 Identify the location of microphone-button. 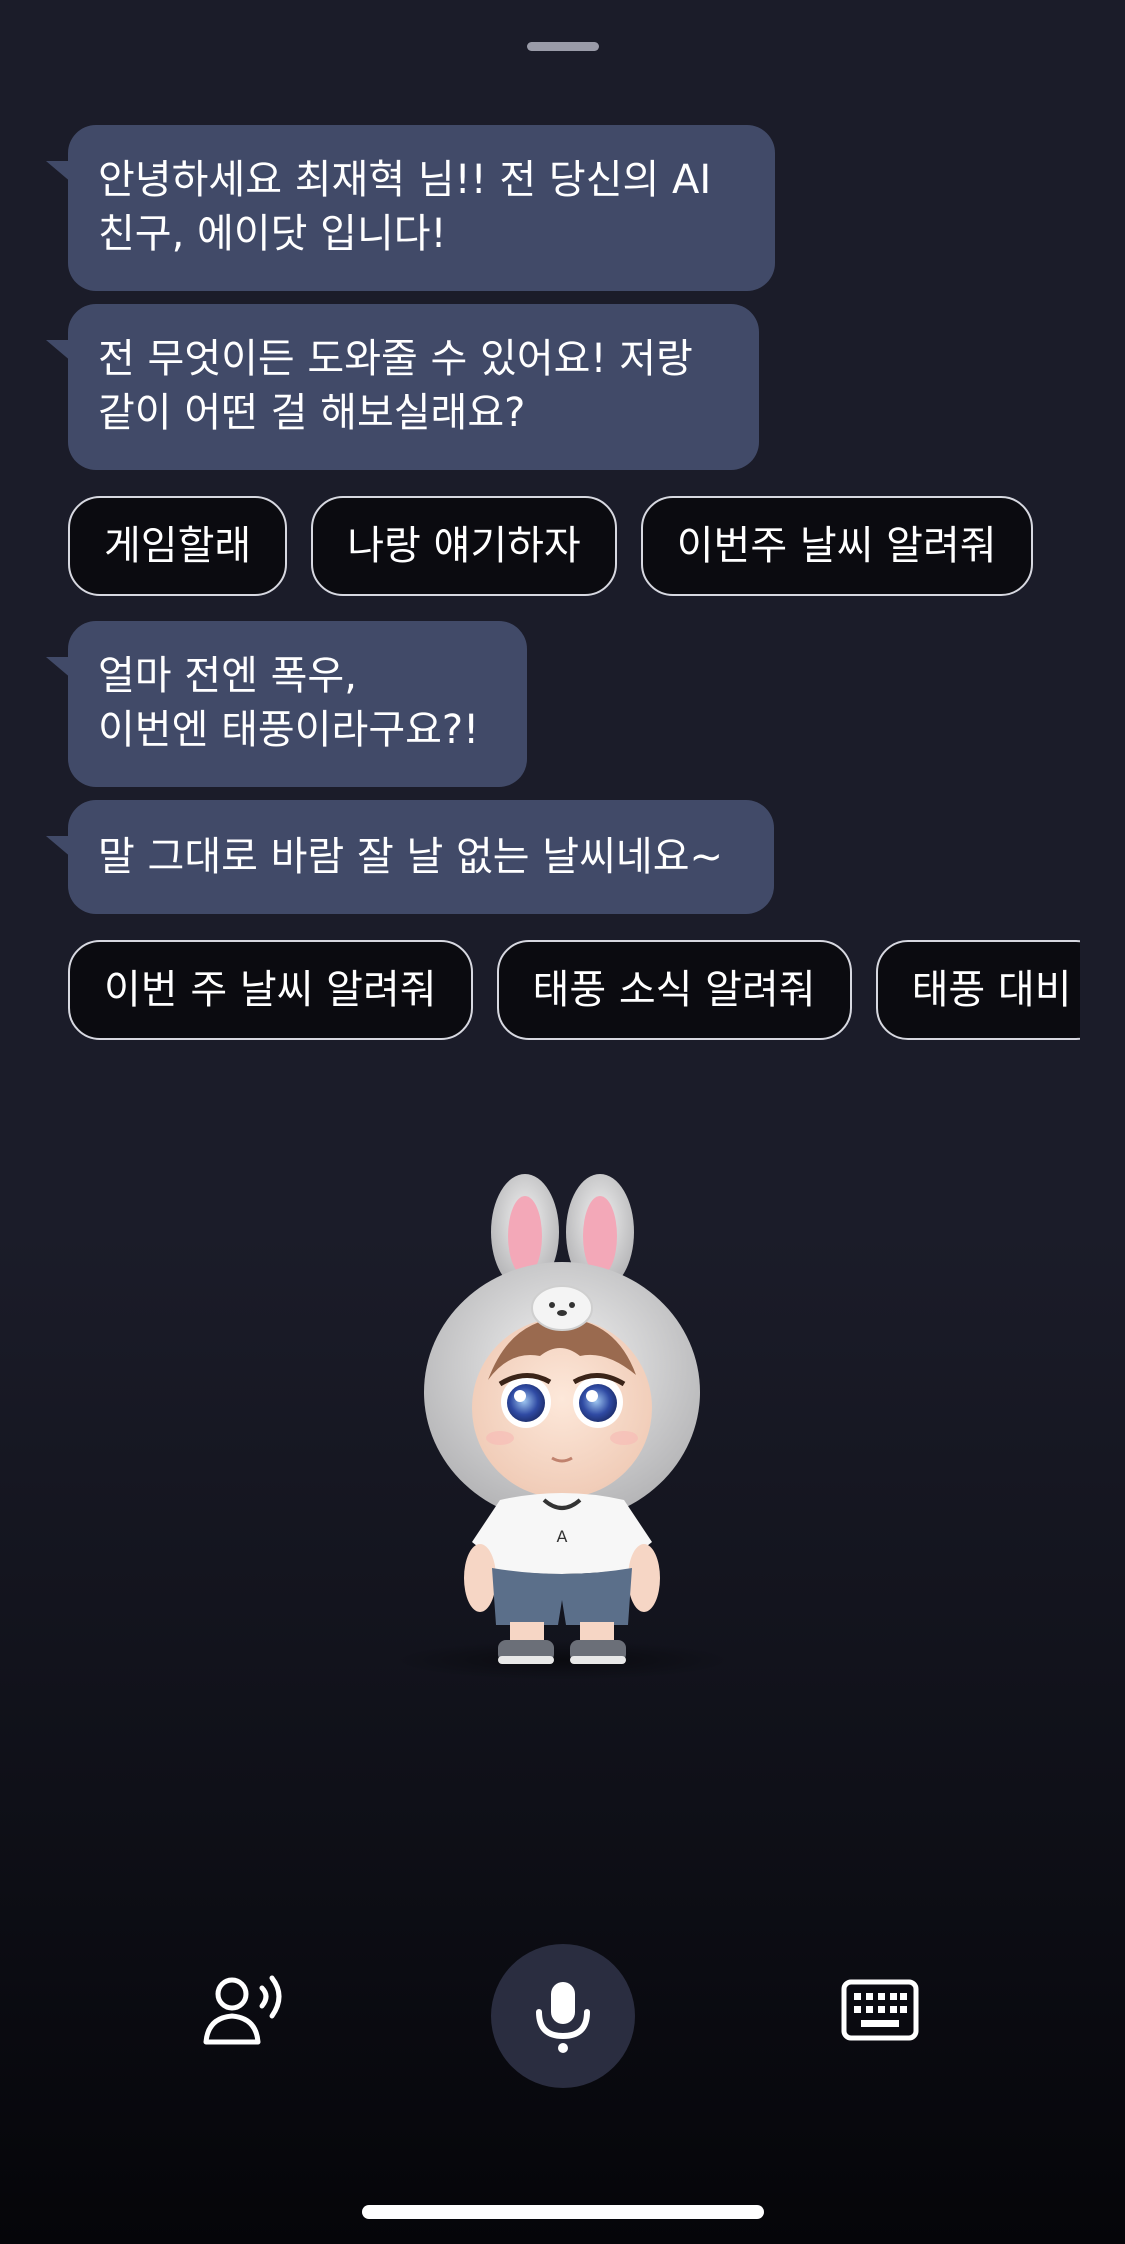
(563, 2016).